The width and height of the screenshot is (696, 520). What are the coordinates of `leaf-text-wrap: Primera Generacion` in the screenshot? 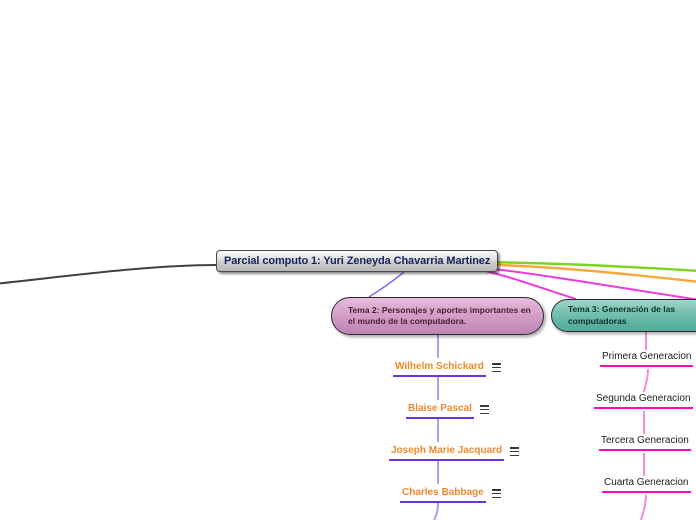 It's located at (647, 358).